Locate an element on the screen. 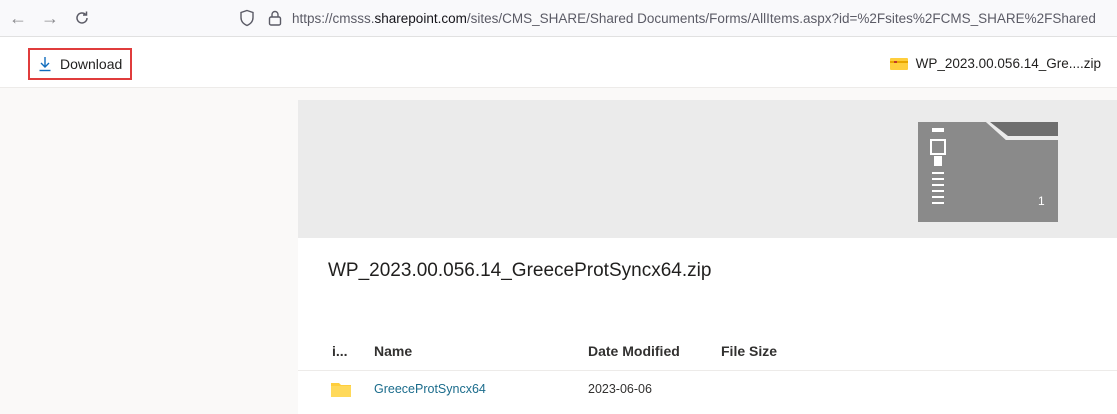 The image size is (1117, 414). reload-icon is located at coordinates (82, 18).